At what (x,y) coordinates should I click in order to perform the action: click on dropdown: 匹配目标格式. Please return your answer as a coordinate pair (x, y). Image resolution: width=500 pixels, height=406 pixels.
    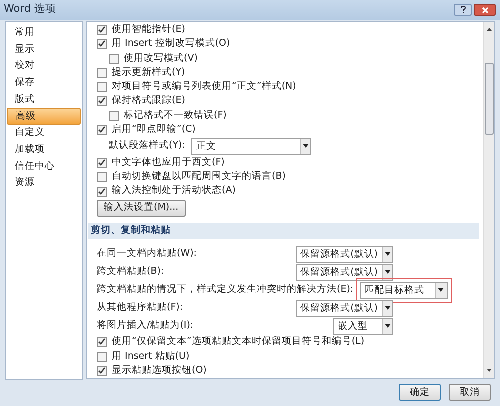
    Looking at the image, I should click on (404, 290).